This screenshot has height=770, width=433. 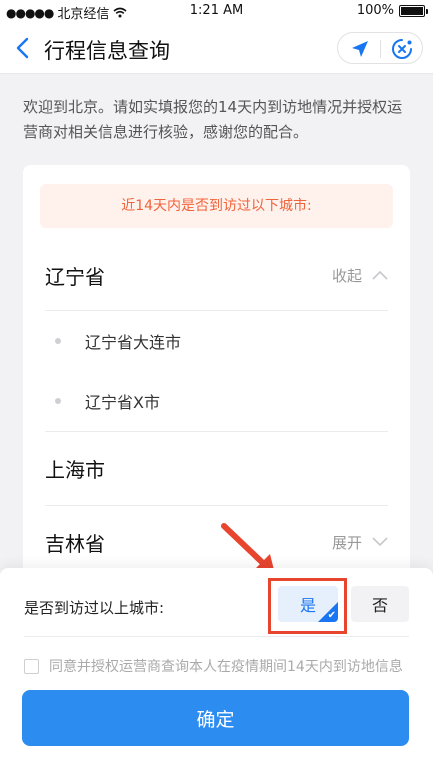 I want to click on capsule-divider, so click(x=380, y=49).